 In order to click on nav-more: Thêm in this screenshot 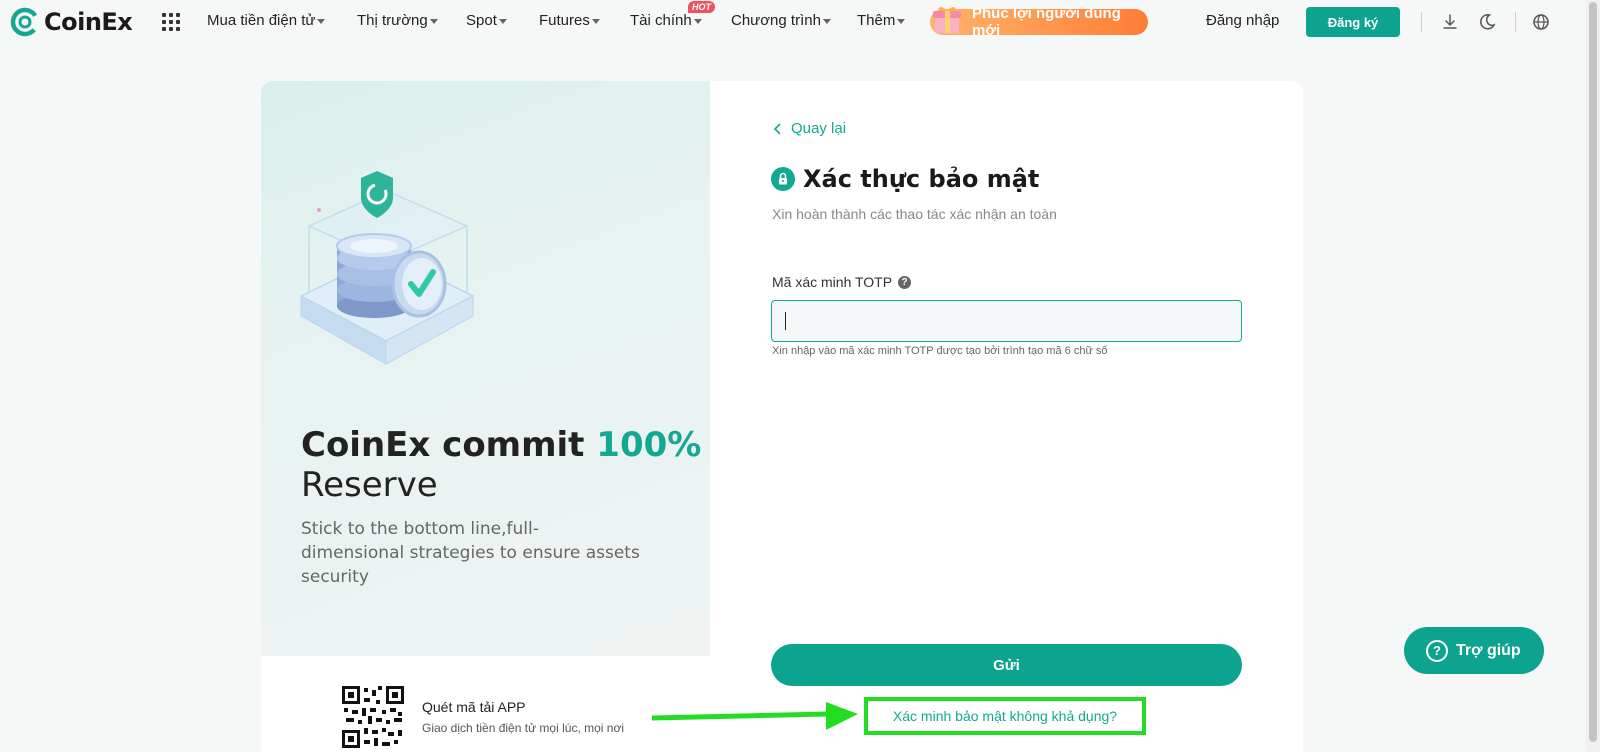, I will do `click(881, 20)`.